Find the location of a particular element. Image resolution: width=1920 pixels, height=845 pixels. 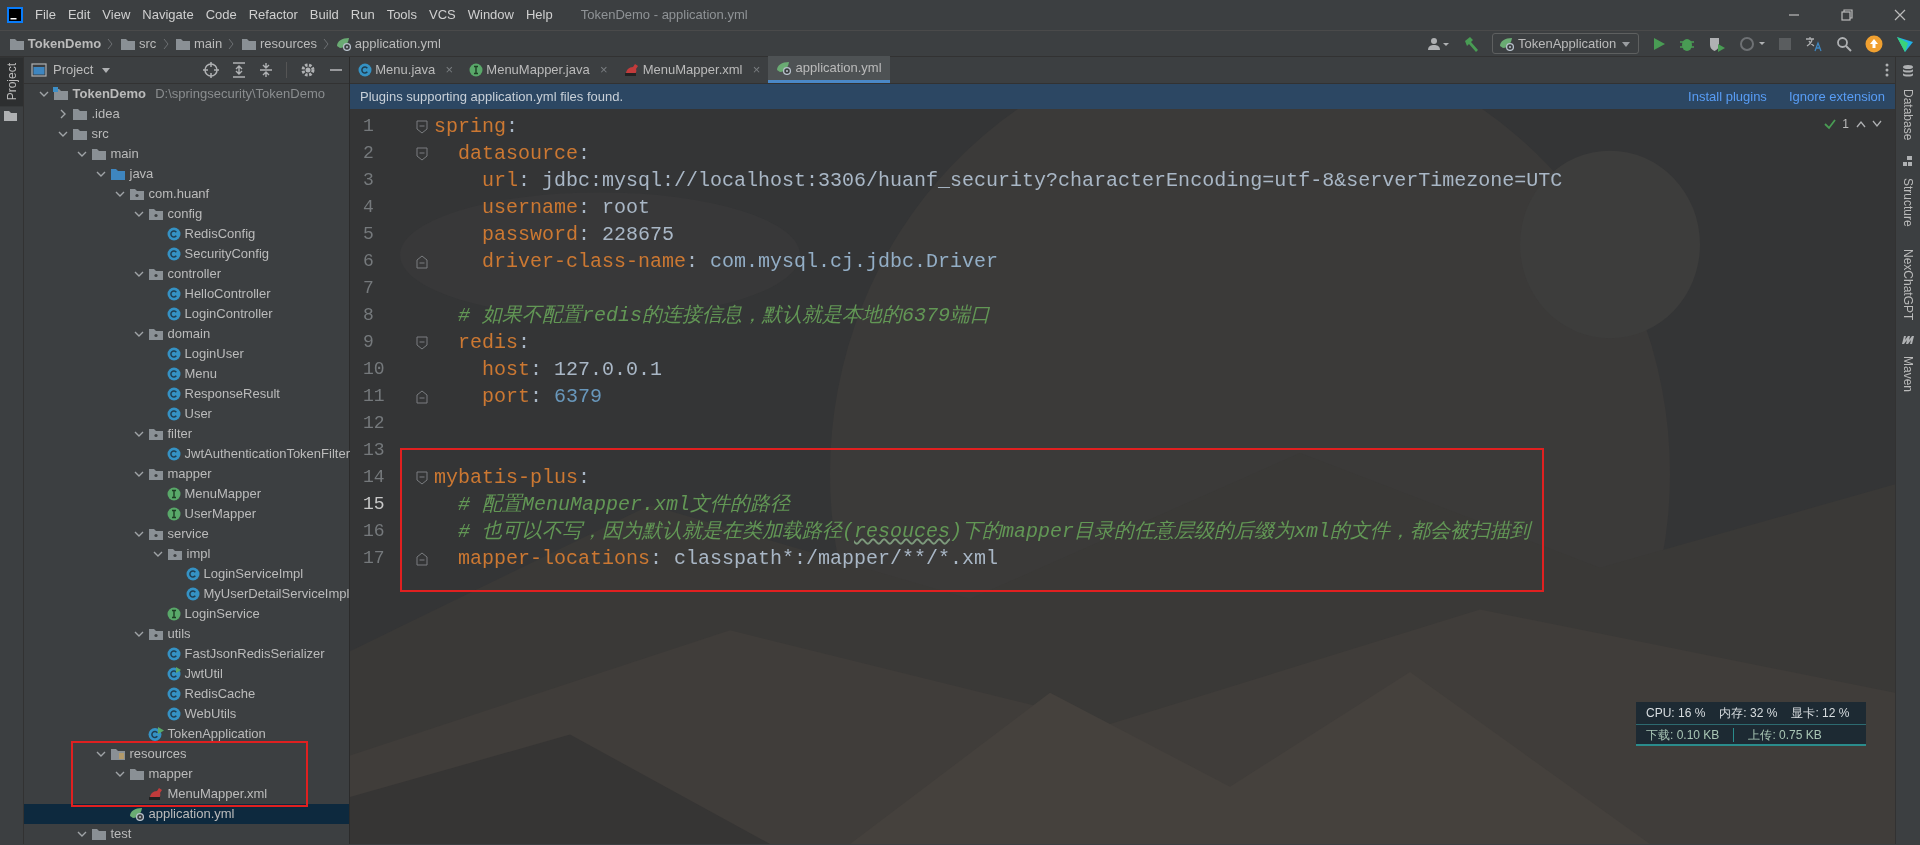

tree-item: WebUtils is located at coordinates (186, 714).